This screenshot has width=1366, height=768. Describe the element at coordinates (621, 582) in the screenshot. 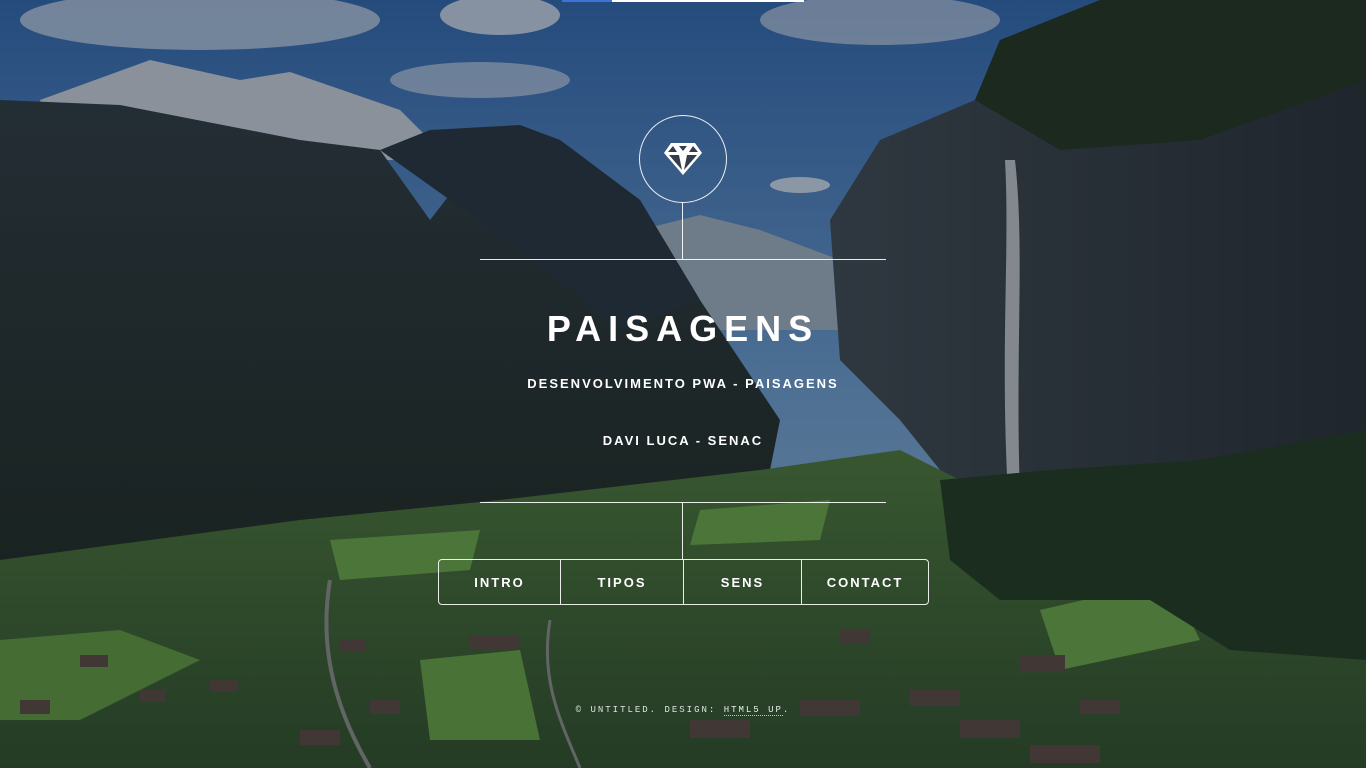

I see `nav-tipos-link: TIPOS` at that location.